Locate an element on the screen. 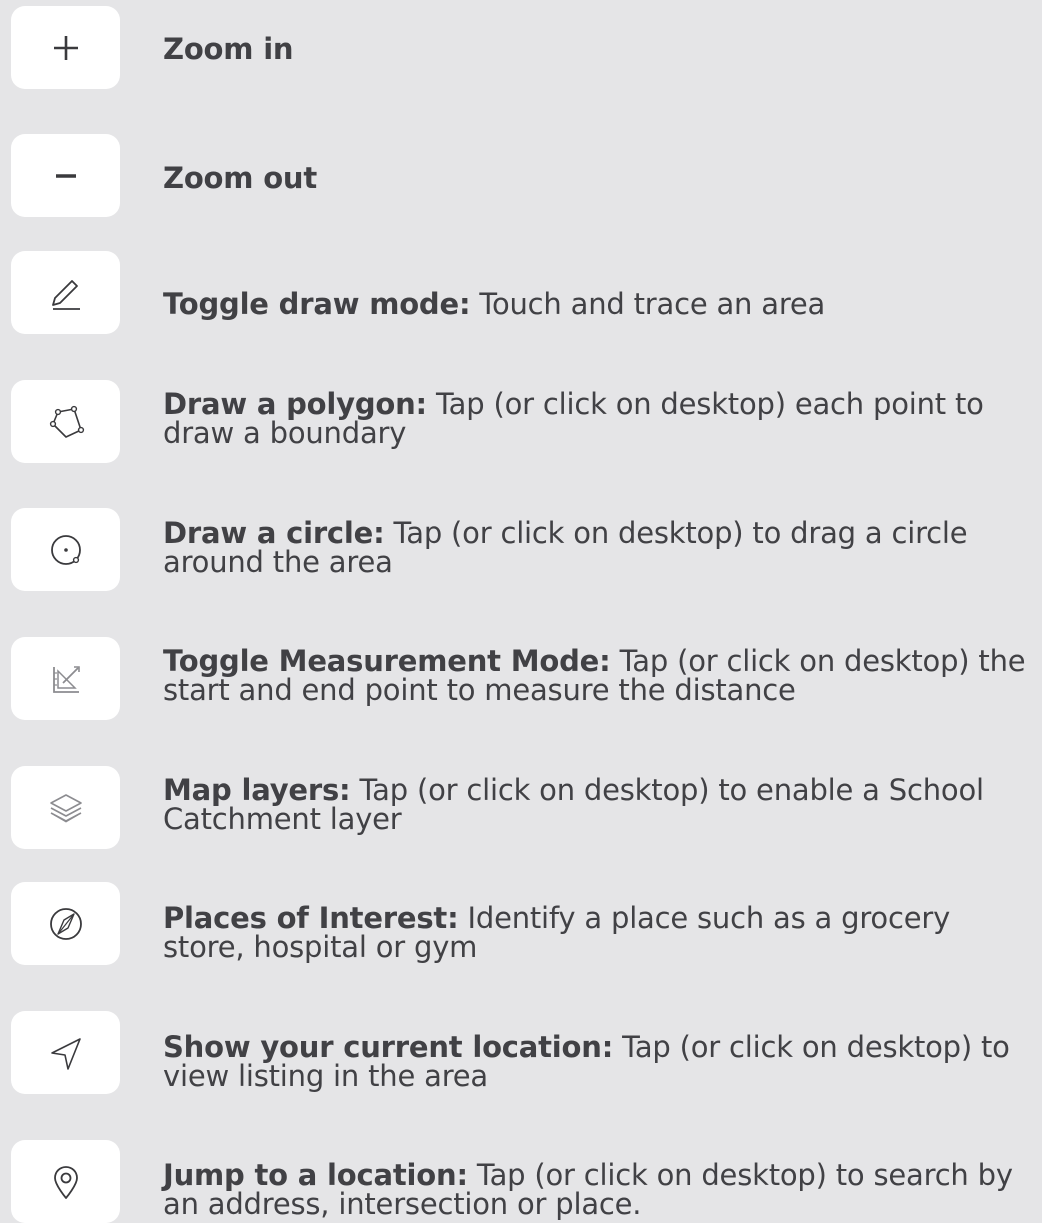 The width and height of the screenshot is (1042, 1223). layers-icon is located at coordinates (65, 807).